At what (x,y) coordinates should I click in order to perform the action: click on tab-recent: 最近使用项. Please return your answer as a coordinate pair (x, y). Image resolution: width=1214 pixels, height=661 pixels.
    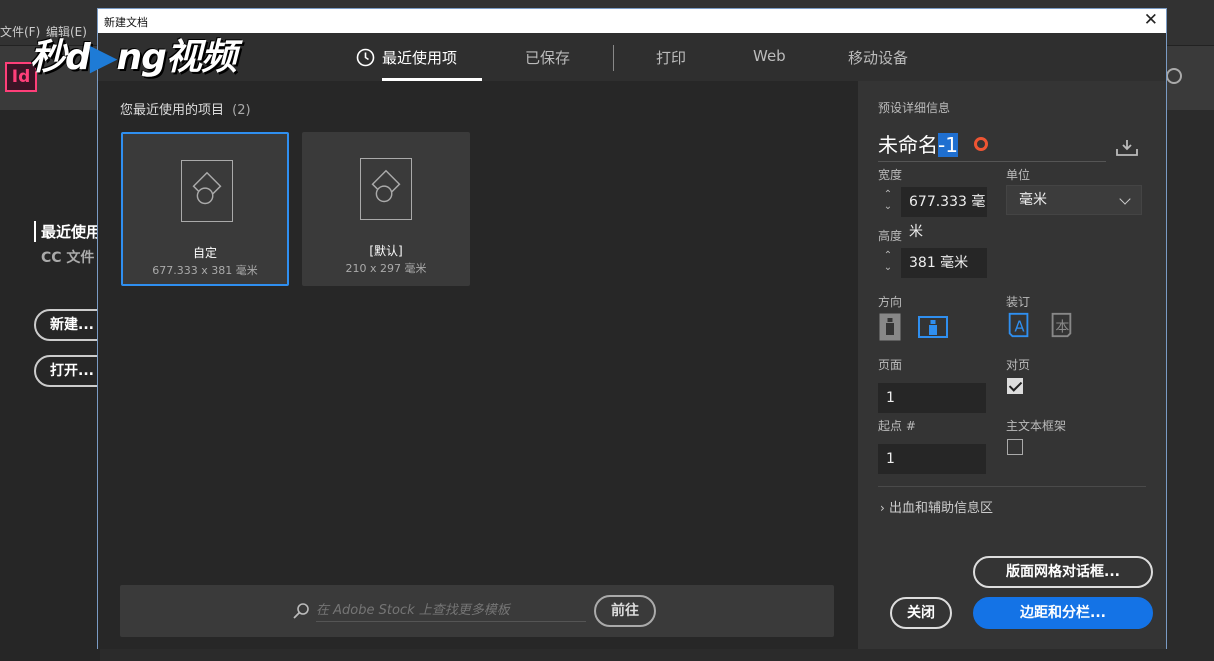
    Looking at the image, I should click on (419, 57).